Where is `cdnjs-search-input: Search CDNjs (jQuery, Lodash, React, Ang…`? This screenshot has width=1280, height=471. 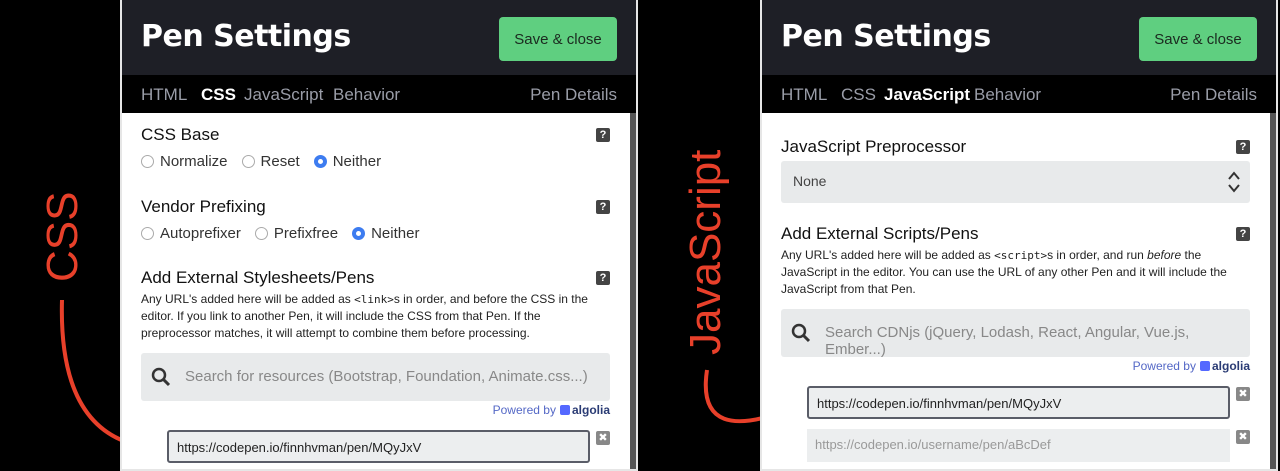 cdnjs-search-input: Search CDNjs (jQuery, Lodash, React, Ang… is located at coordinates (1015, 333).